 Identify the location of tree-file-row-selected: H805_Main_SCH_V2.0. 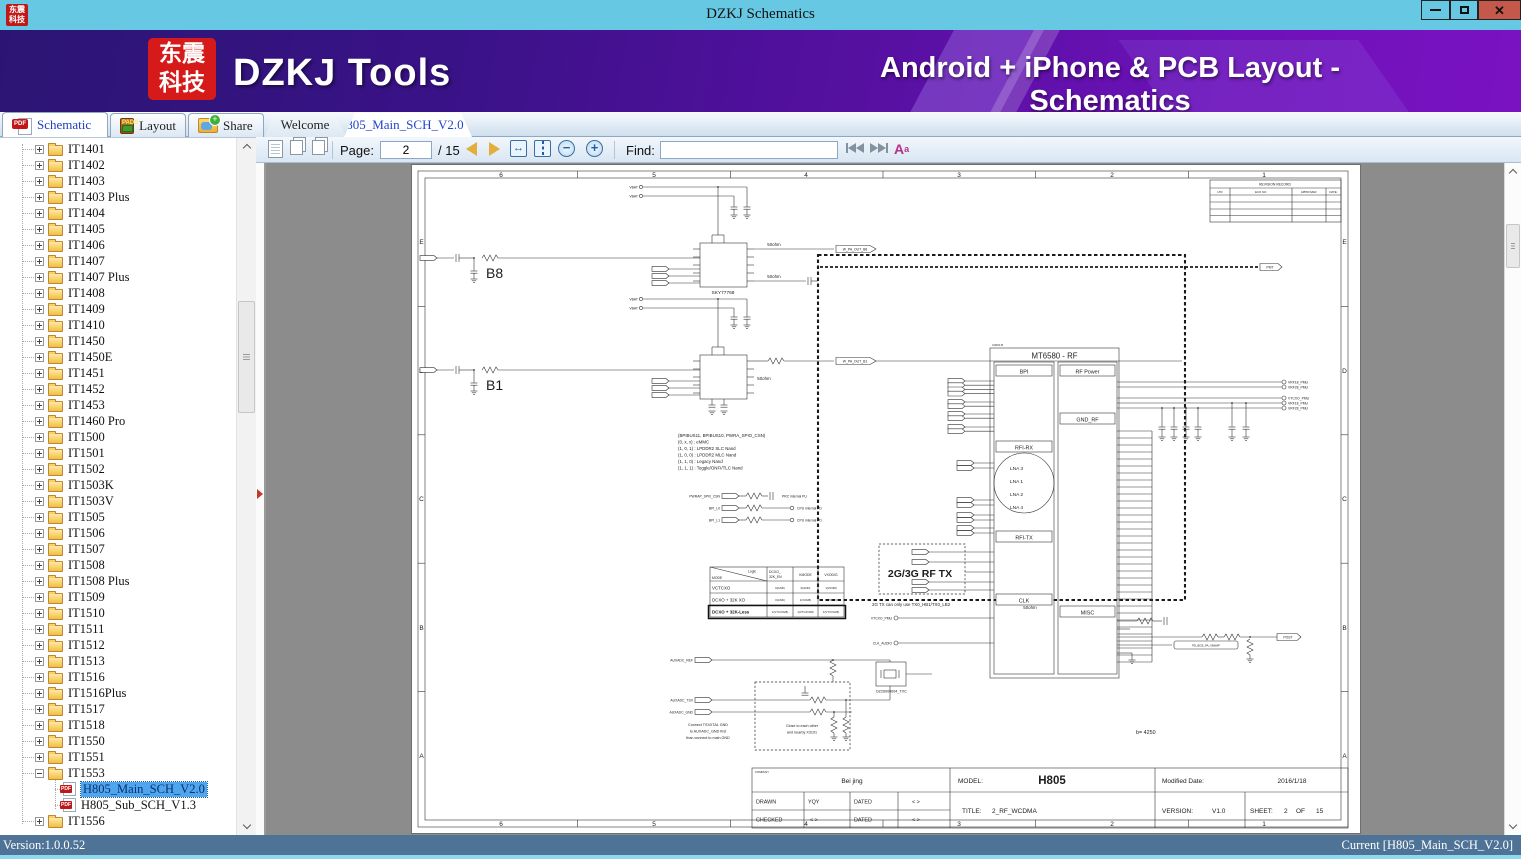
(118, 789).